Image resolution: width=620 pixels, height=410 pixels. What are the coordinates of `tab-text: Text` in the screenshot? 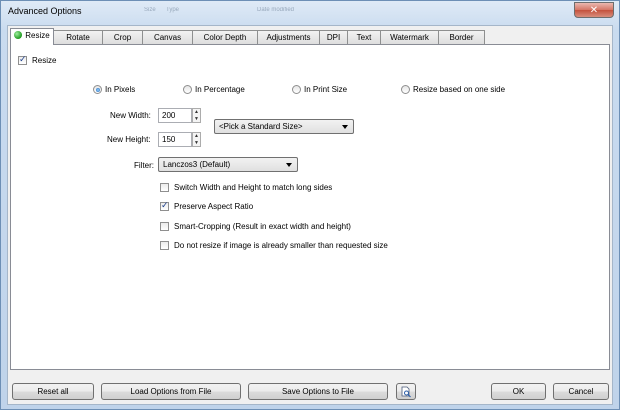 It's located at (364, 37).